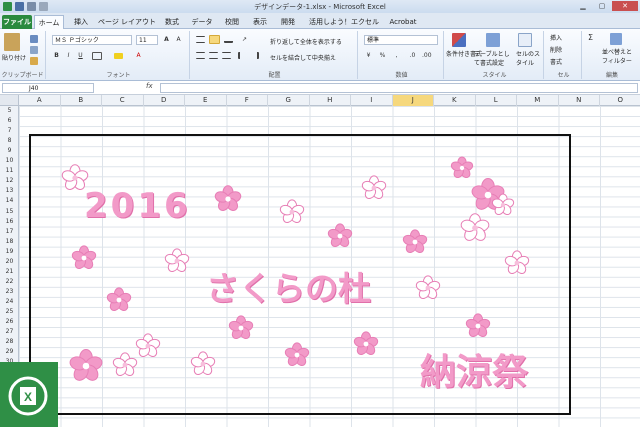 This screenshot has width=640, height=427. I want to click on fx-icon: fx, so click(149, 86).